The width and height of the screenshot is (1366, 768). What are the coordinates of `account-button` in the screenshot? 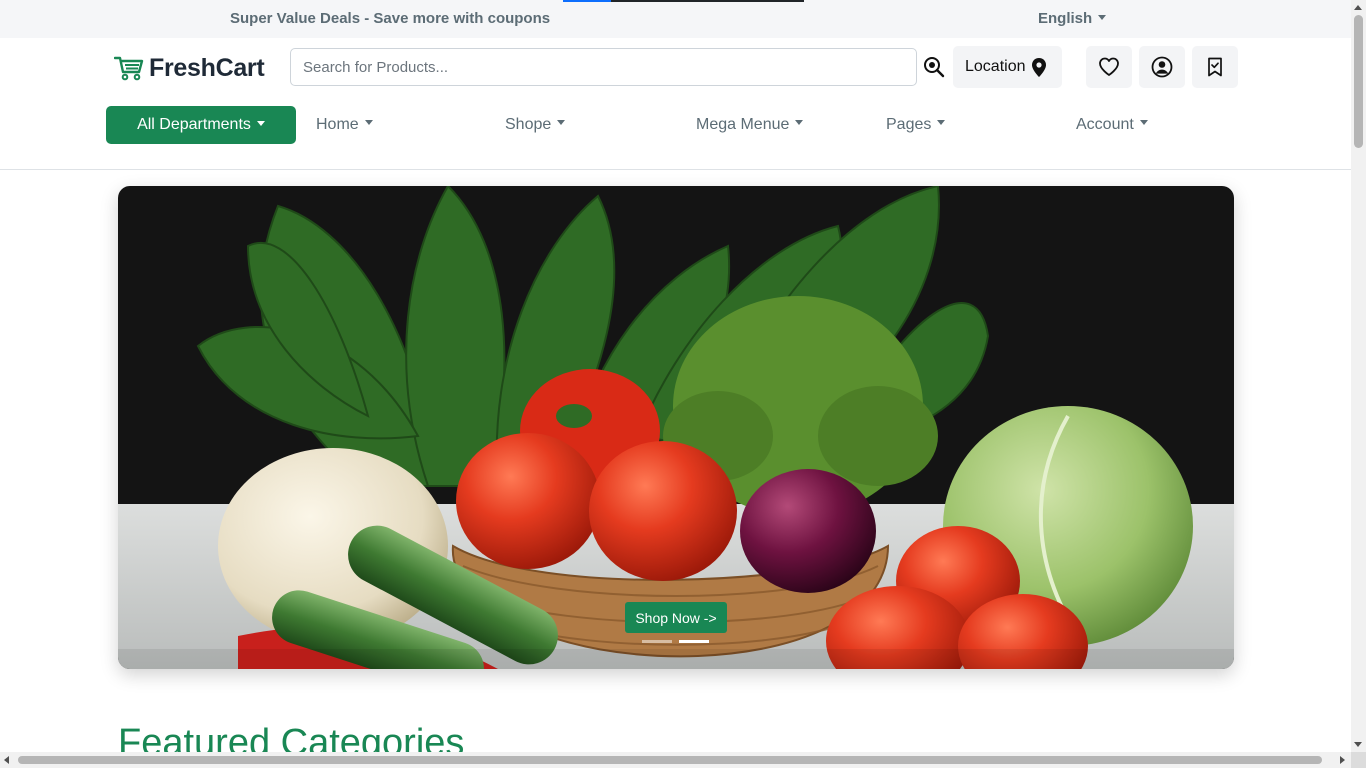 It's located at (1162, 67).